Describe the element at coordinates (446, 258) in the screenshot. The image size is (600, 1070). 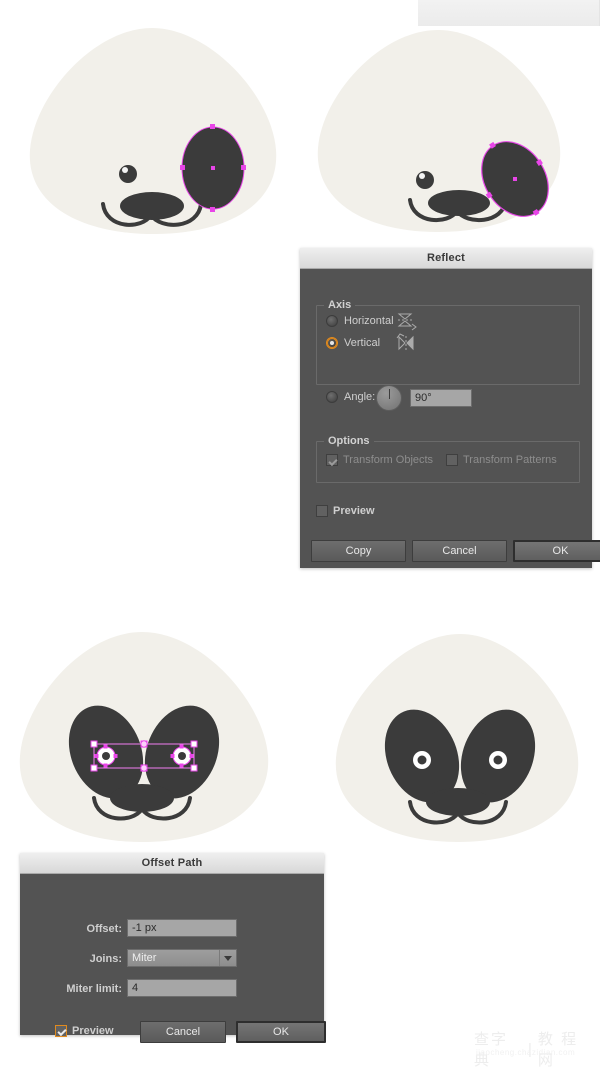
I see `reflect-dialog-title: Reflect` at that location.